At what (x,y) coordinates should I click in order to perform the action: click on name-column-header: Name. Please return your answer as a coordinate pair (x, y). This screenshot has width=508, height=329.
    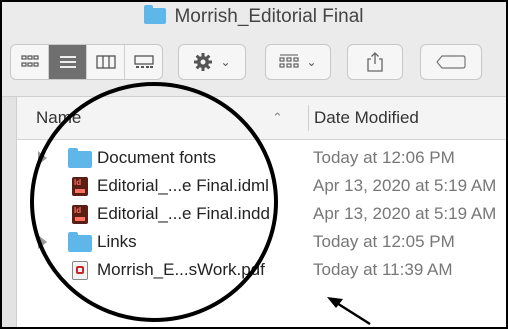
    Looking at the image, I should click on (58, 118).